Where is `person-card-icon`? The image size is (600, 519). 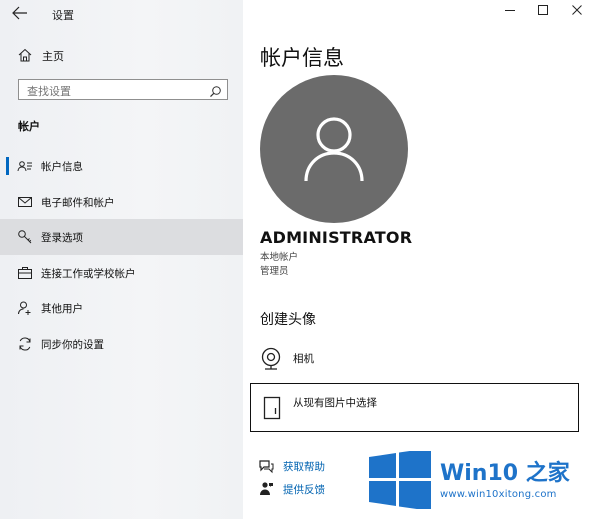 person-card-icon is located at coordinates (25, 166).